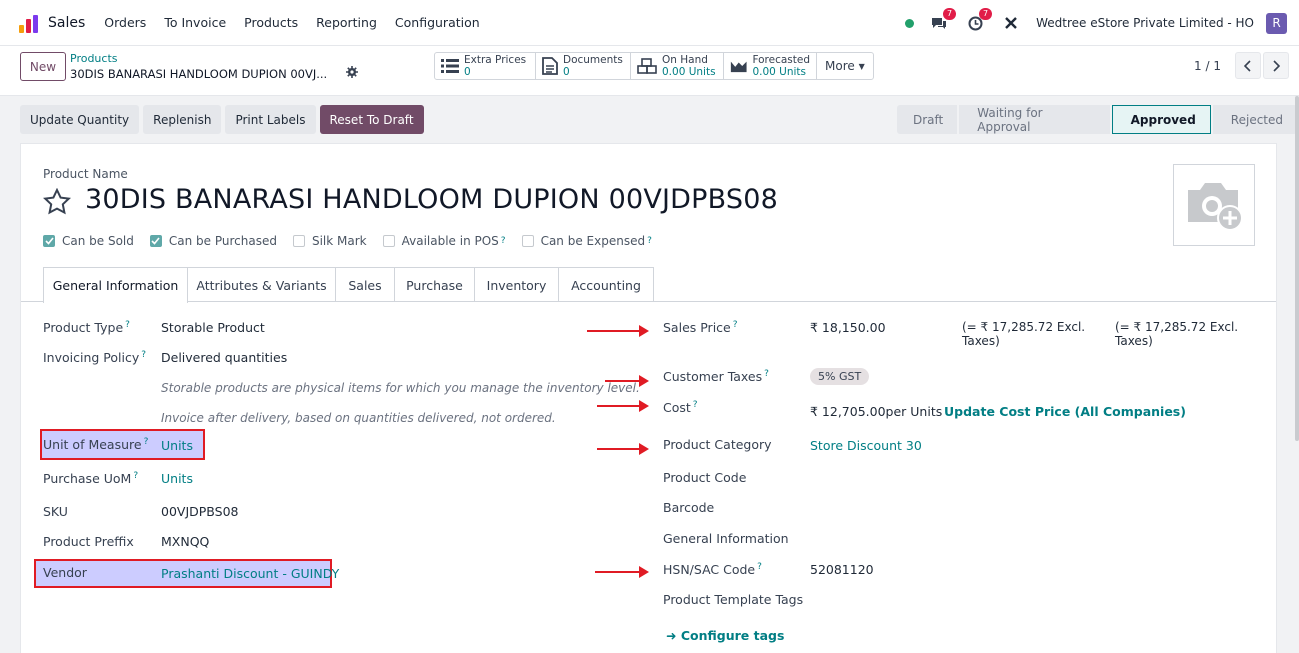 This screenshot has height=653, width=1299. Describe the element at coordinates (485, 66) in the screenshot. I see `extra-prices-button: Extra Prices 0` at that location.